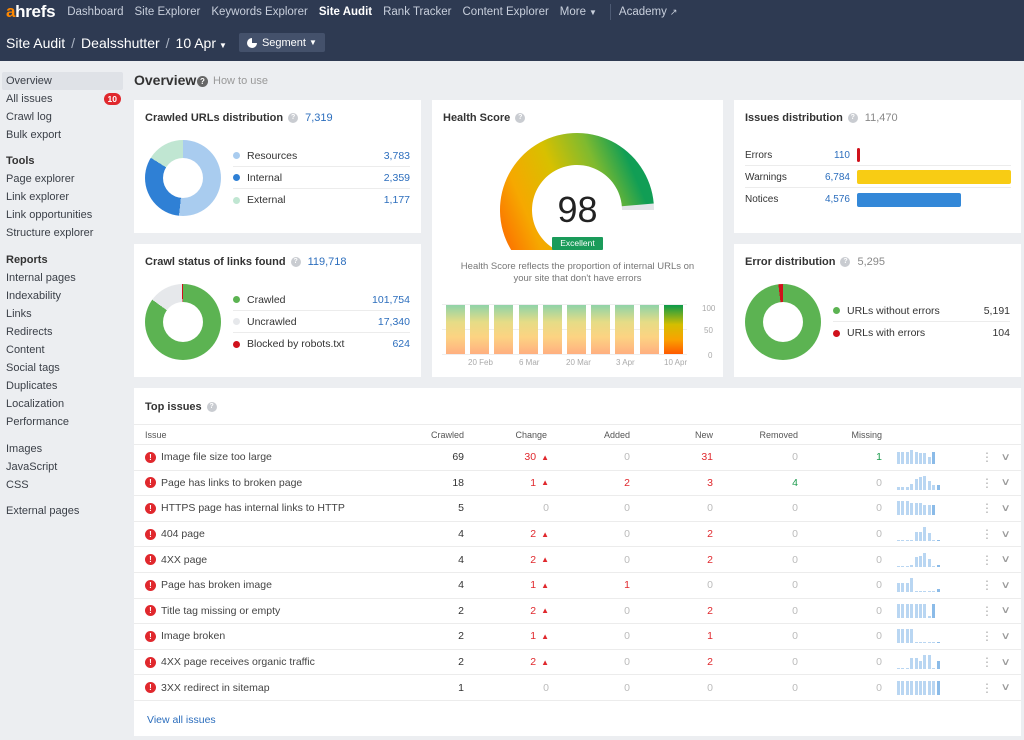 The width and height of the screenshot is (1024, 740). I want to click on crawled-value: 5, so click(434, 508).